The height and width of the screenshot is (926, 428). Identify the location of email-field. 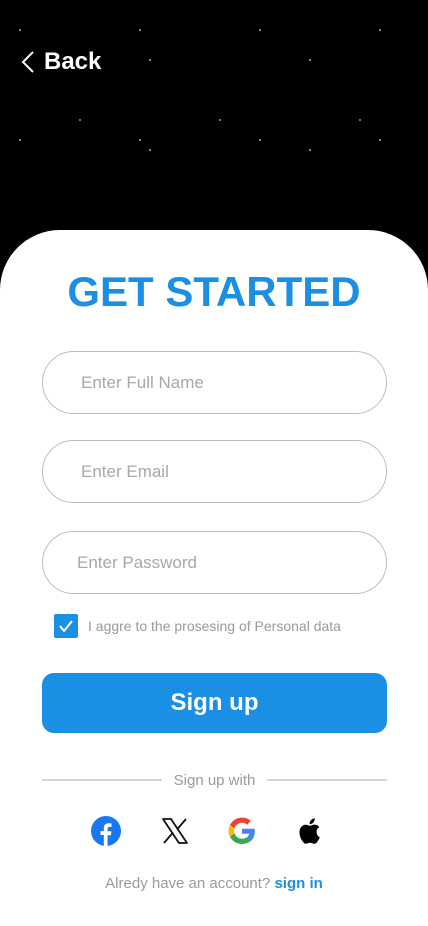
(214, 471).